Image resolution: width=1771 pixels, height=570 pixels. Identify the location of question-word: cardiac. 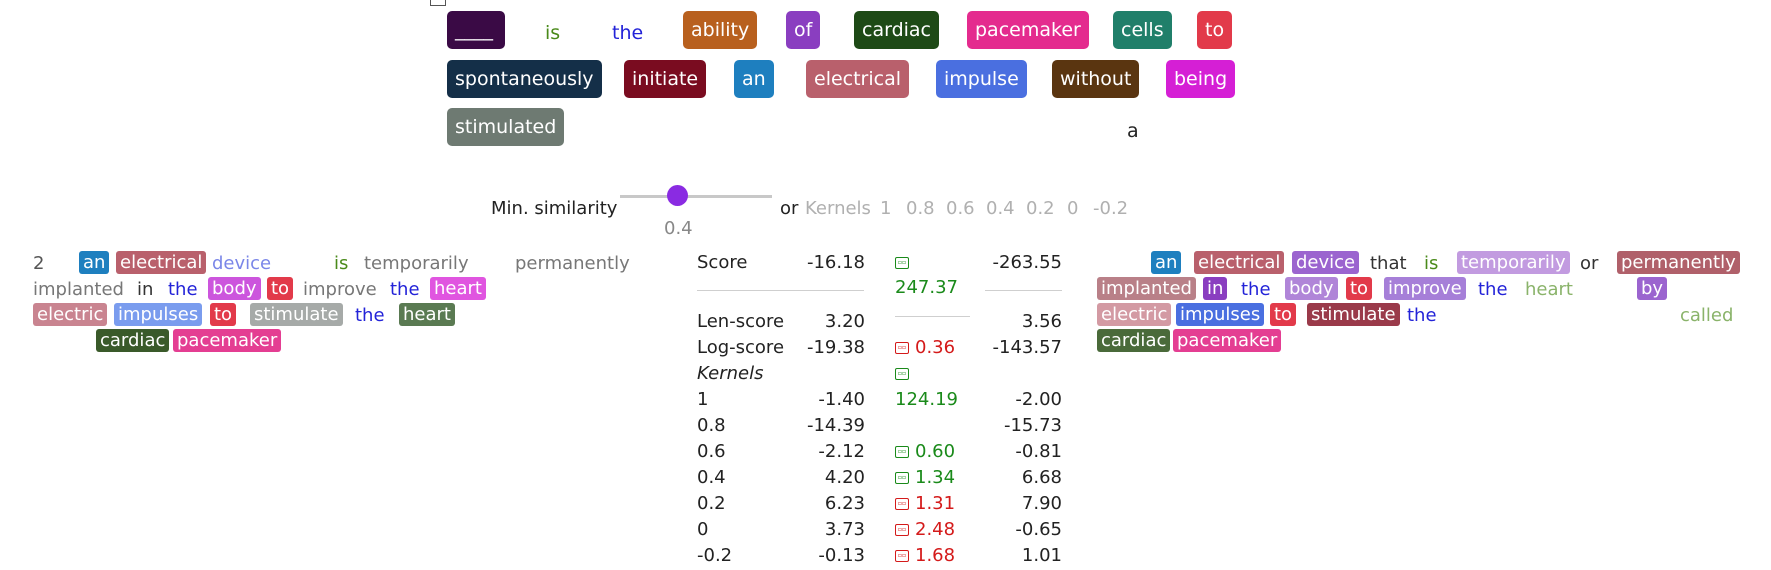
(896, 30).